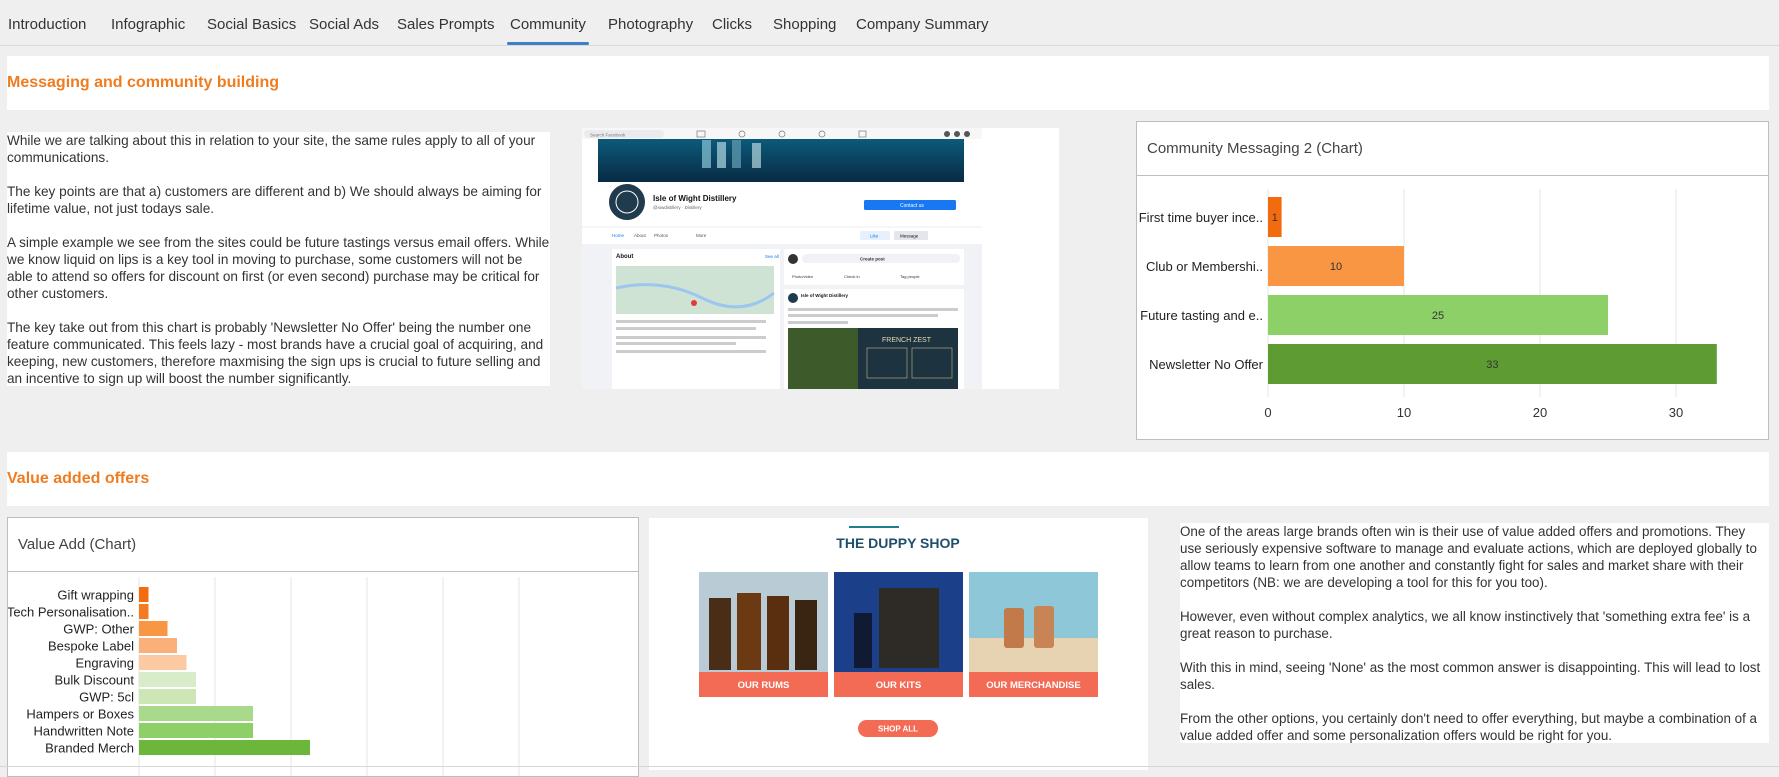  I want to click on tab-clicks: Clicks, so click(732, 24).